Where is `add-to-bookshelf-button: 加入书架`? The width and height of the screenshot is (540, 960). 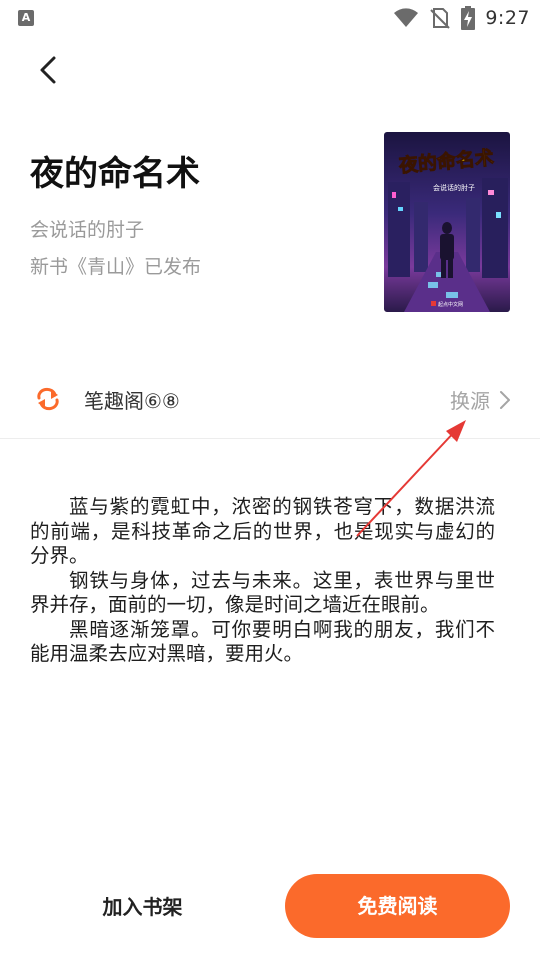
add-to-bookshelf-button: 加入书架 is located at coordinates (142, 907).